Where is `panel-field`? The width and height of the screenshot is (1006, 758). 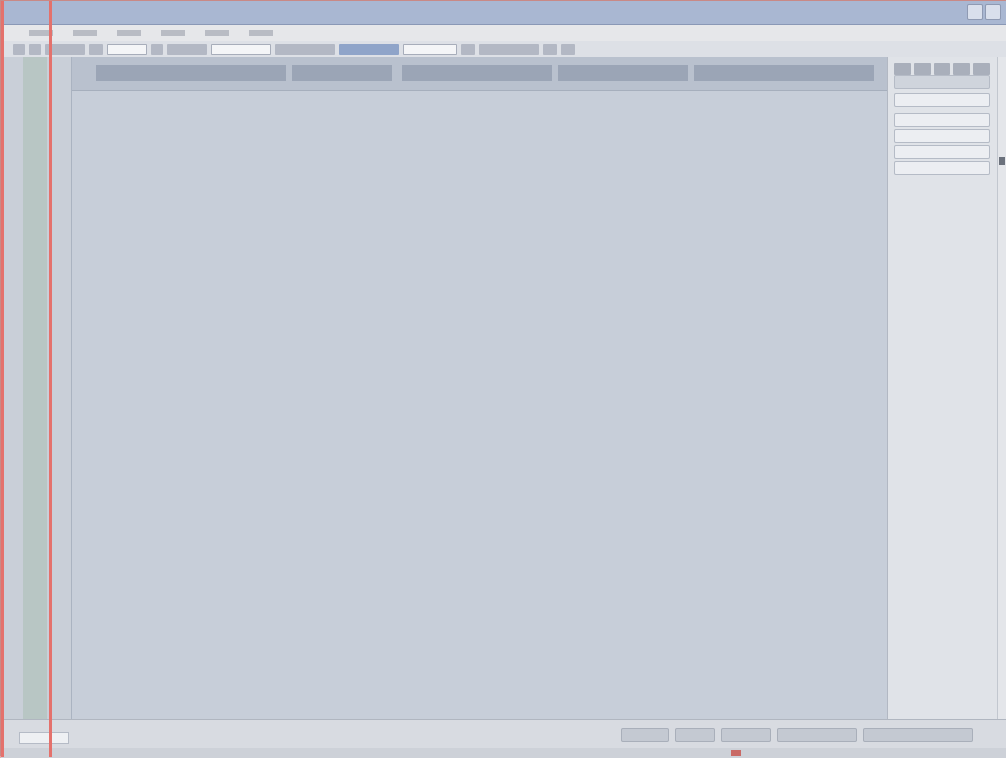 panel-field is located at coordinates (942, 100).